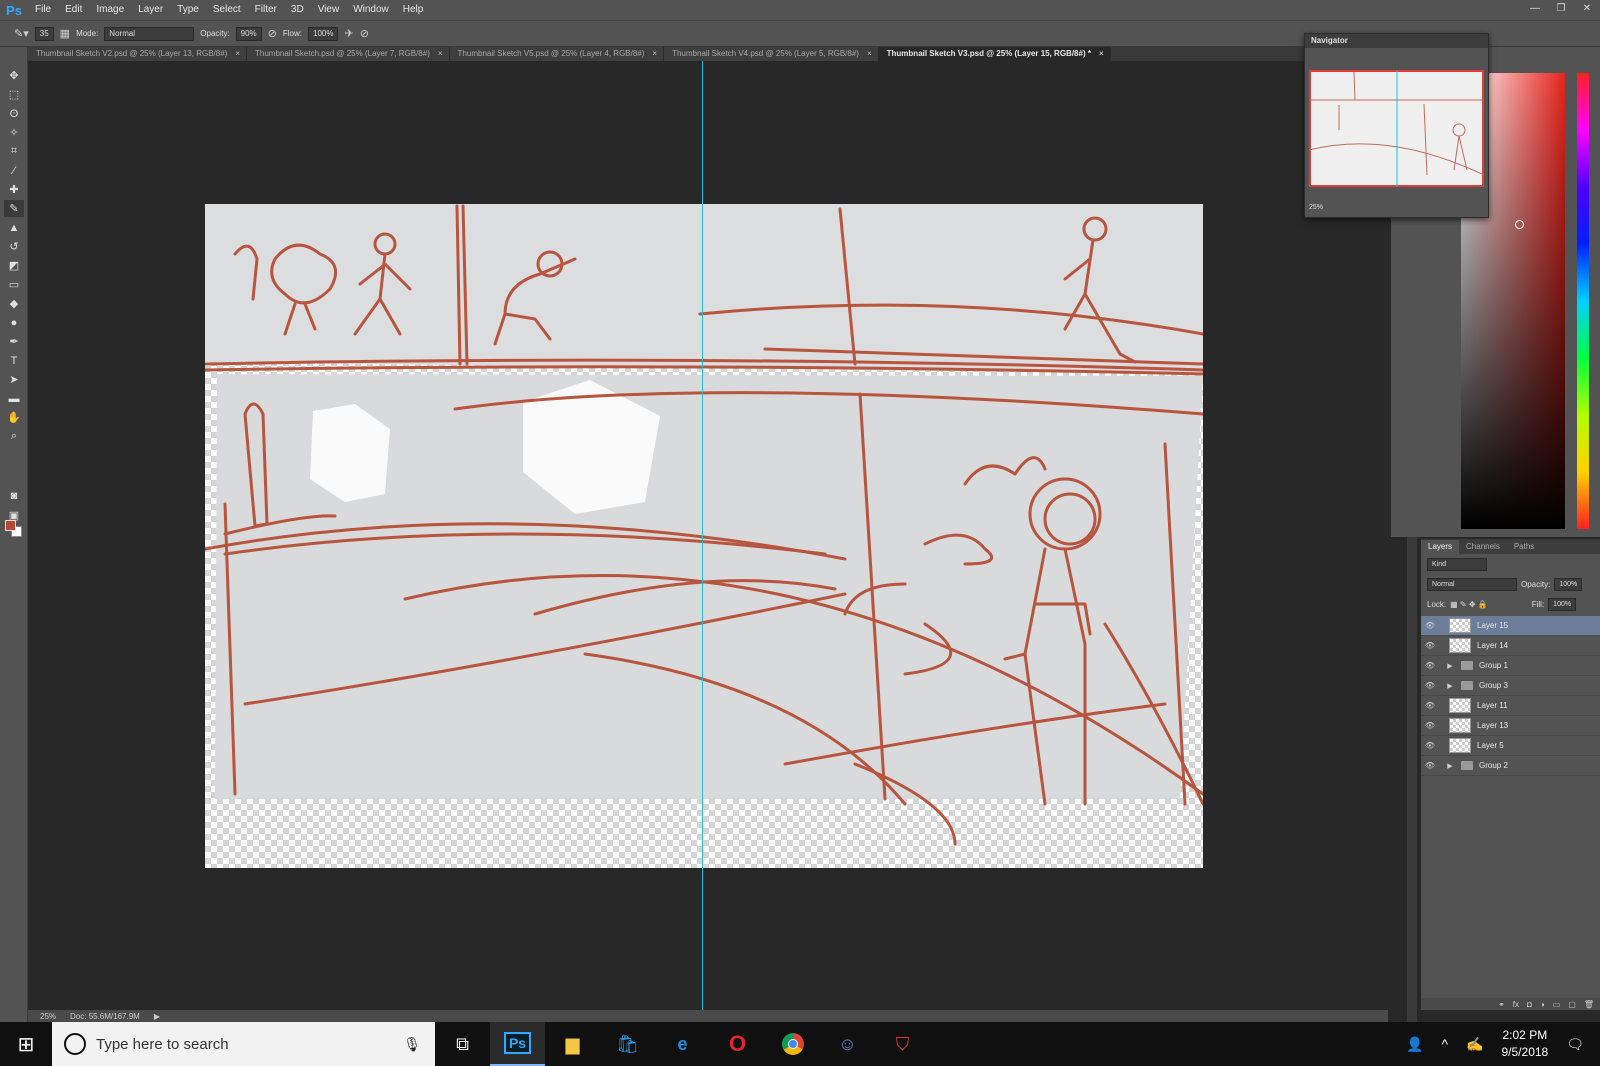 This screenshot has height=1066, width=1600. I want to click on doc-size: Doc: 55.6M/167.9M, so click(105, 1016).